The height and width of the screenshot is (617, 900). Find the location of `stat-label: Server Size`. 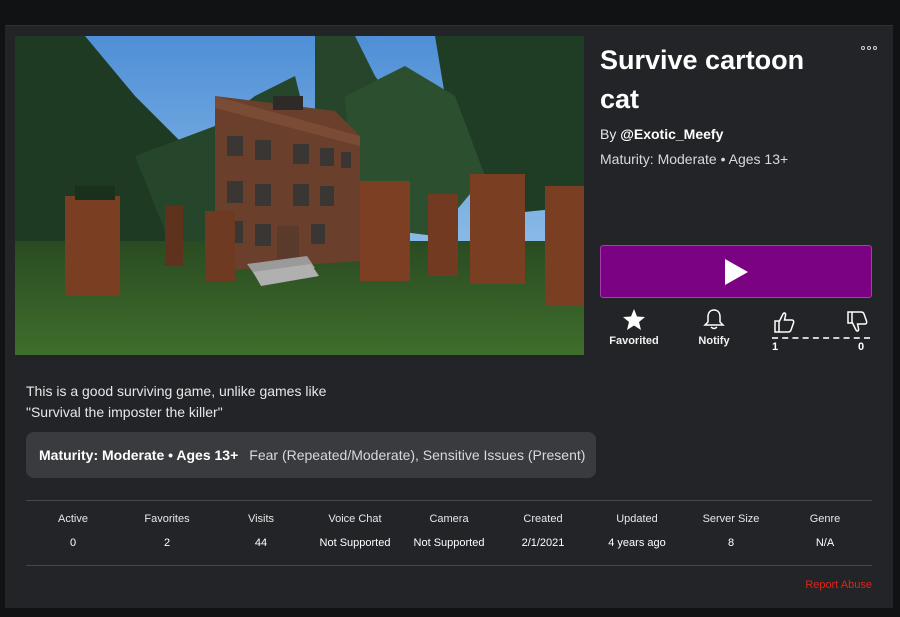

stat-label: Server Size is located at coordinates (731, 519).